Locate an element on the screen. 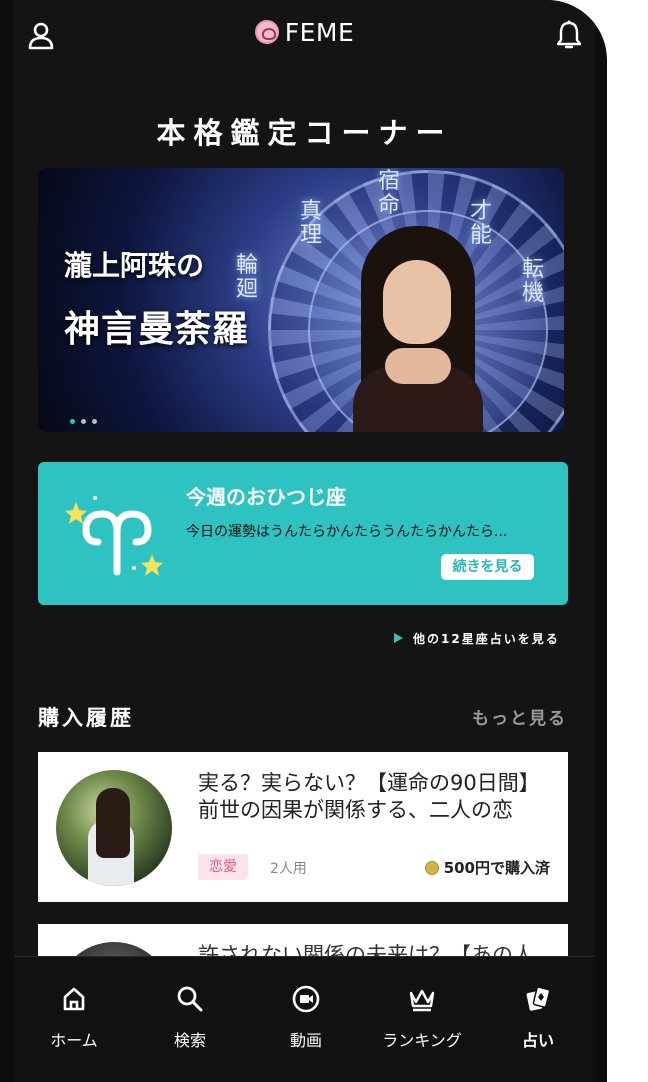 This screenshot has width=648, height=1082. tab-search: 検索 is located at coordinates (190, 1019).